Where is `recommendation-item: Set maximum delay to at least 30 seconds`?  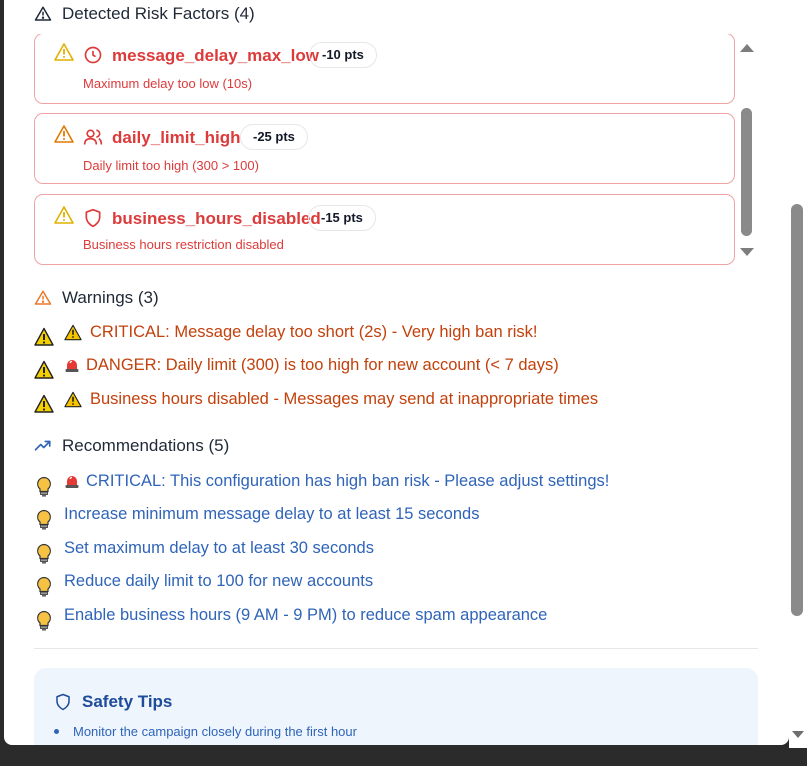
recommendation-item: Set maximum delay to at least 30 seconds is located at coordinates (204, 549).